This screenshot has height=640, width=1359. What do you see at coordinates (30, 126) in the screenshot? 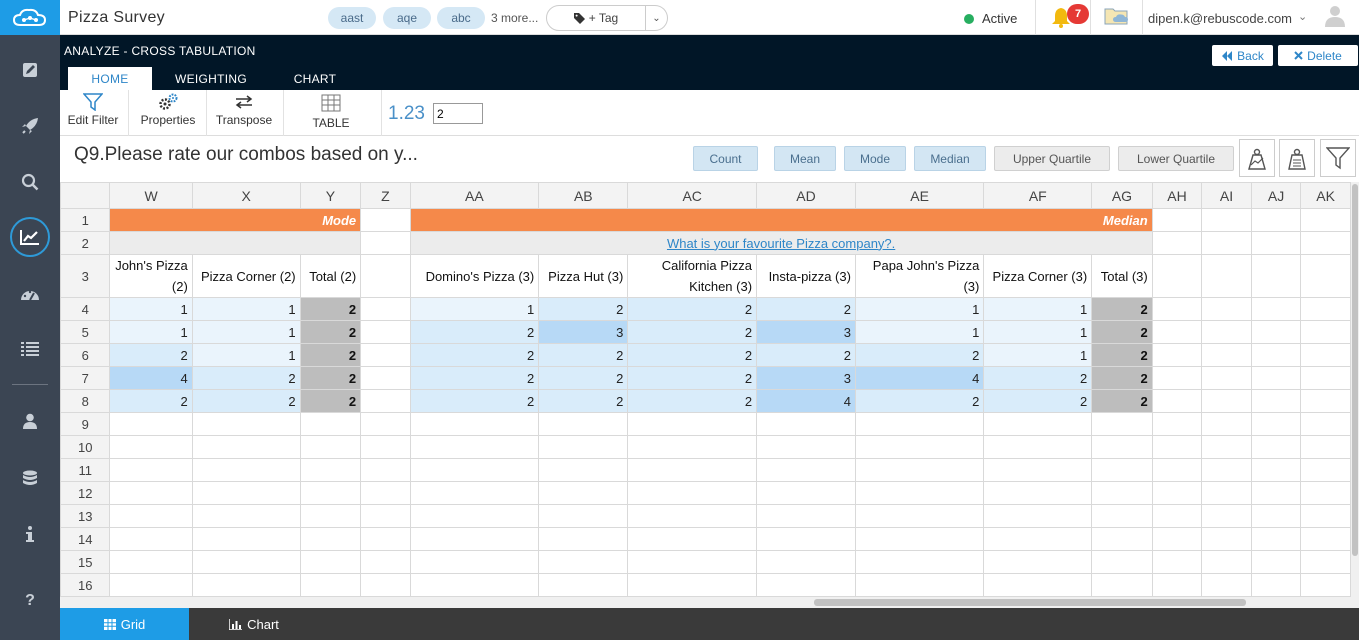
I see `rocket-icon` at bounding box center [30, 126].